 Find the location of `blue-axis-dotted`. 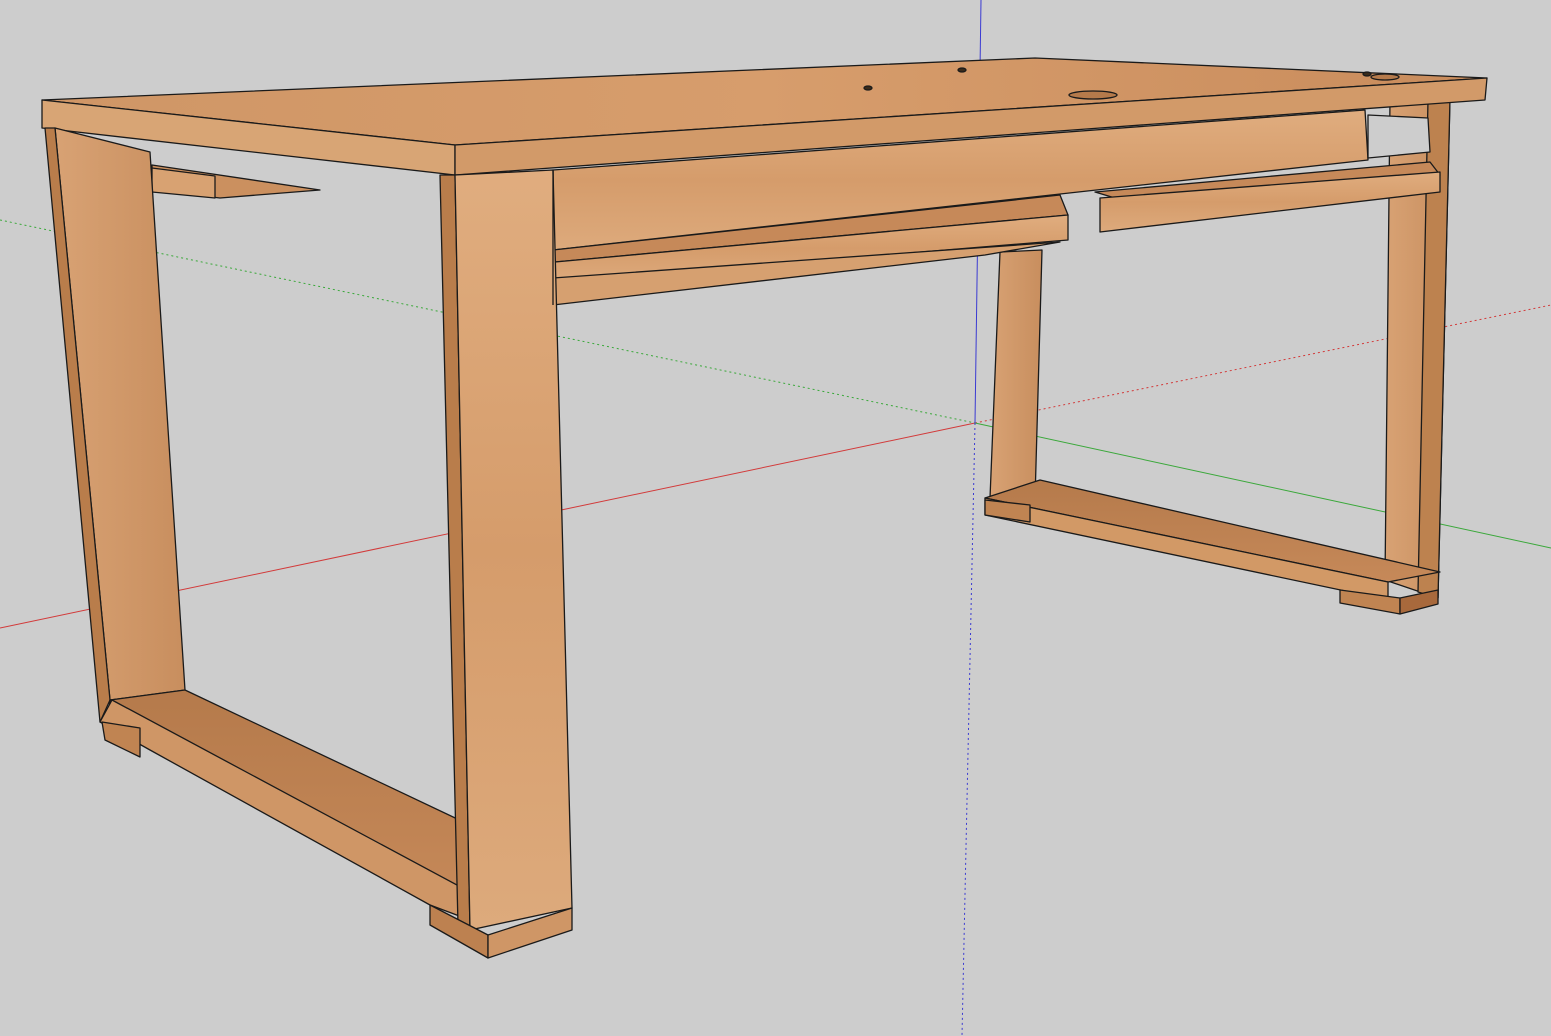

blue-axis-dotted is located at coordinates (968, 729).